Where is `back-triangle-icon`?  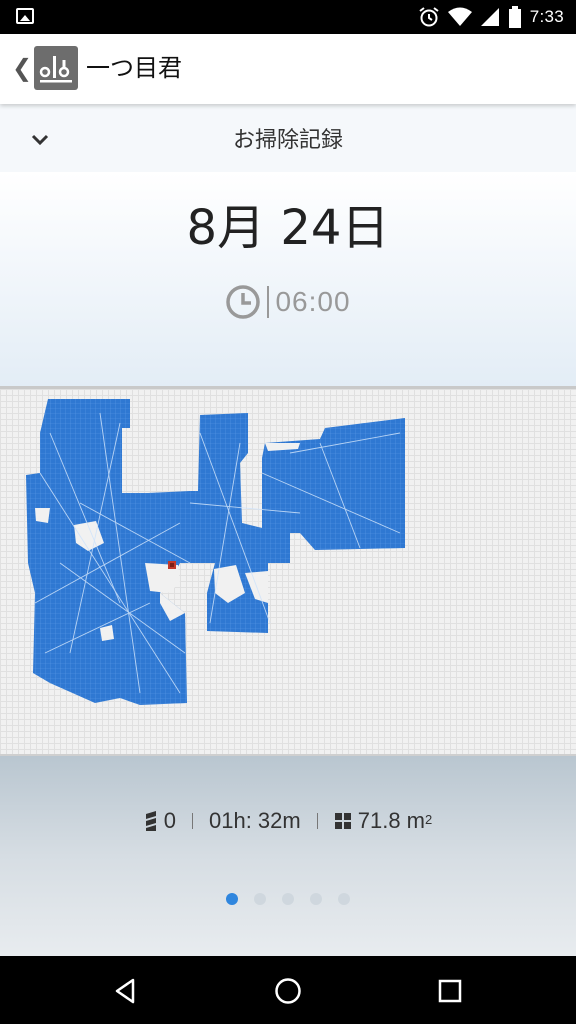 back-triangle-icon is located at coordinates (126, 991).